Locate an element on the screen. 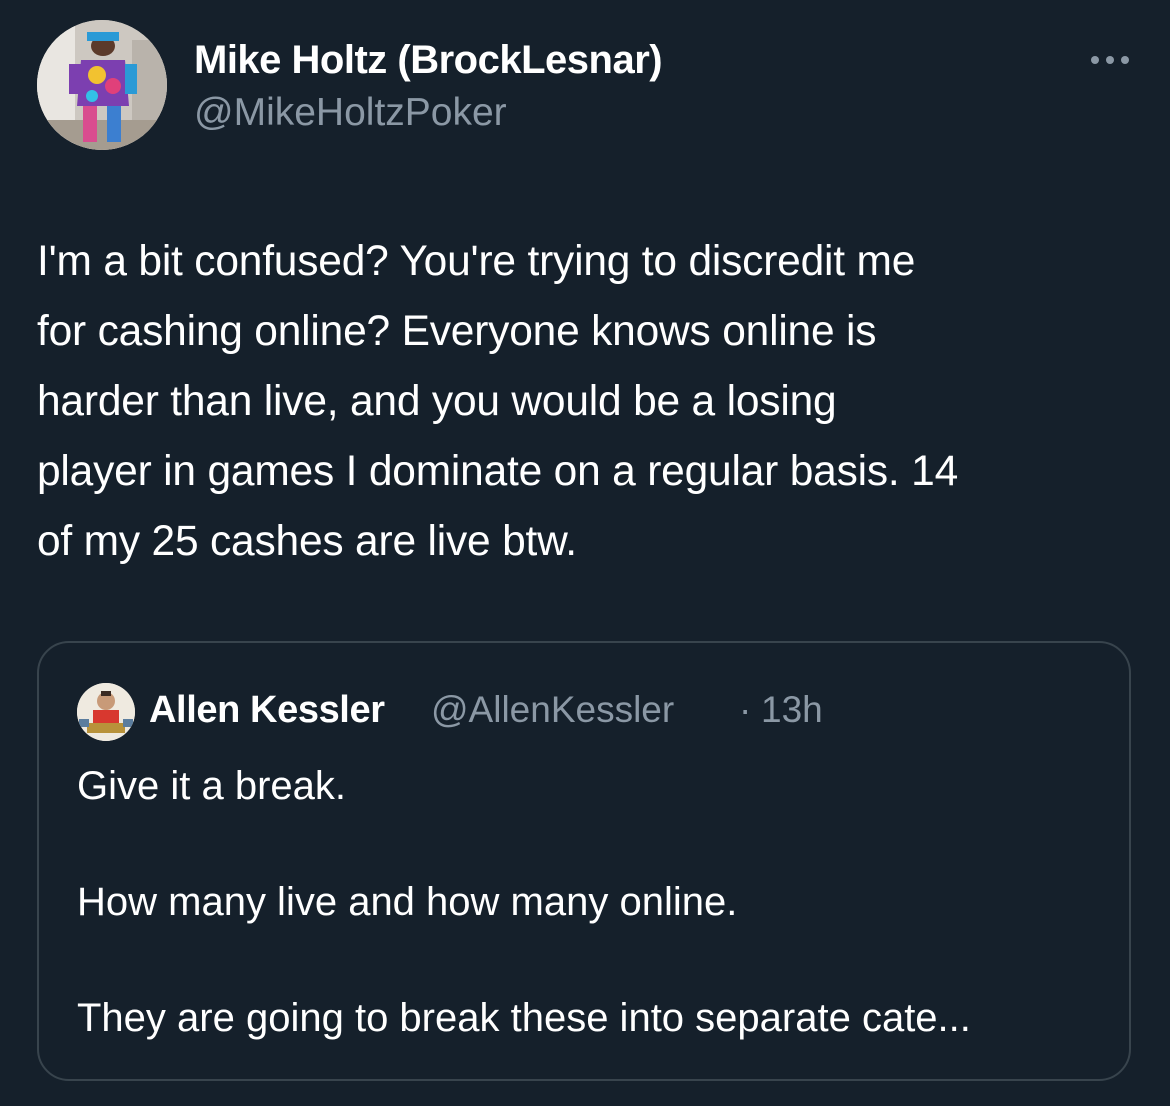 The height and width of the screenshot is (1106, 1170). author-avatar is located at coordinates (102, 85).